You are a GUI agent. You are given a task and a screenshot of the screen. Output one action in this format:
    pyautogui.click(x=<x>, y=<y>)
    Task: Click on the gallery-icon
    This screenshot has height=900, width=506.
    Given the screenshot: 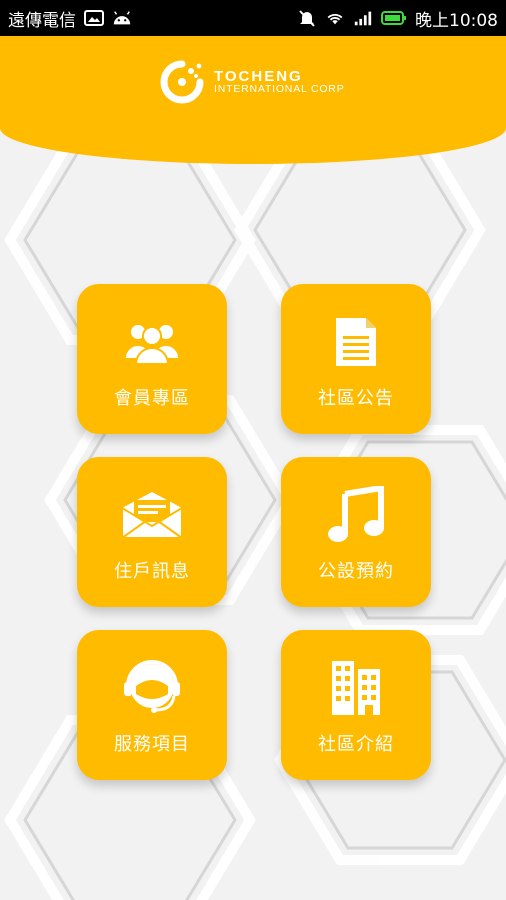 What is the action you would take?
    pyautogui.click(x=94, y=18)
    